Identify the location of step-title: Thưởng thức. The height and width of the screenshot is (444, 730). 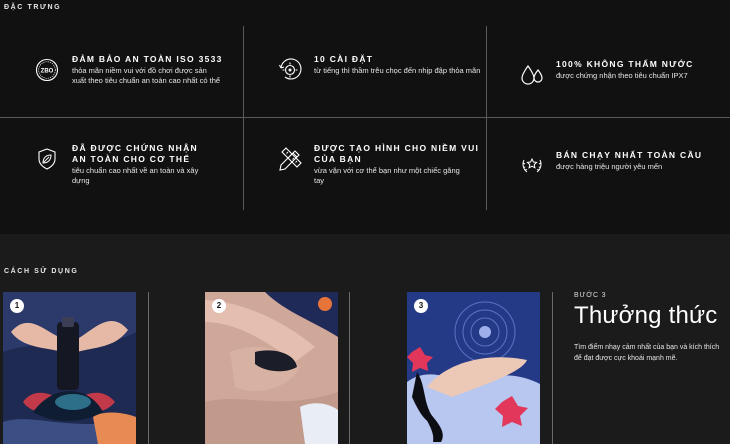
(646, 315).